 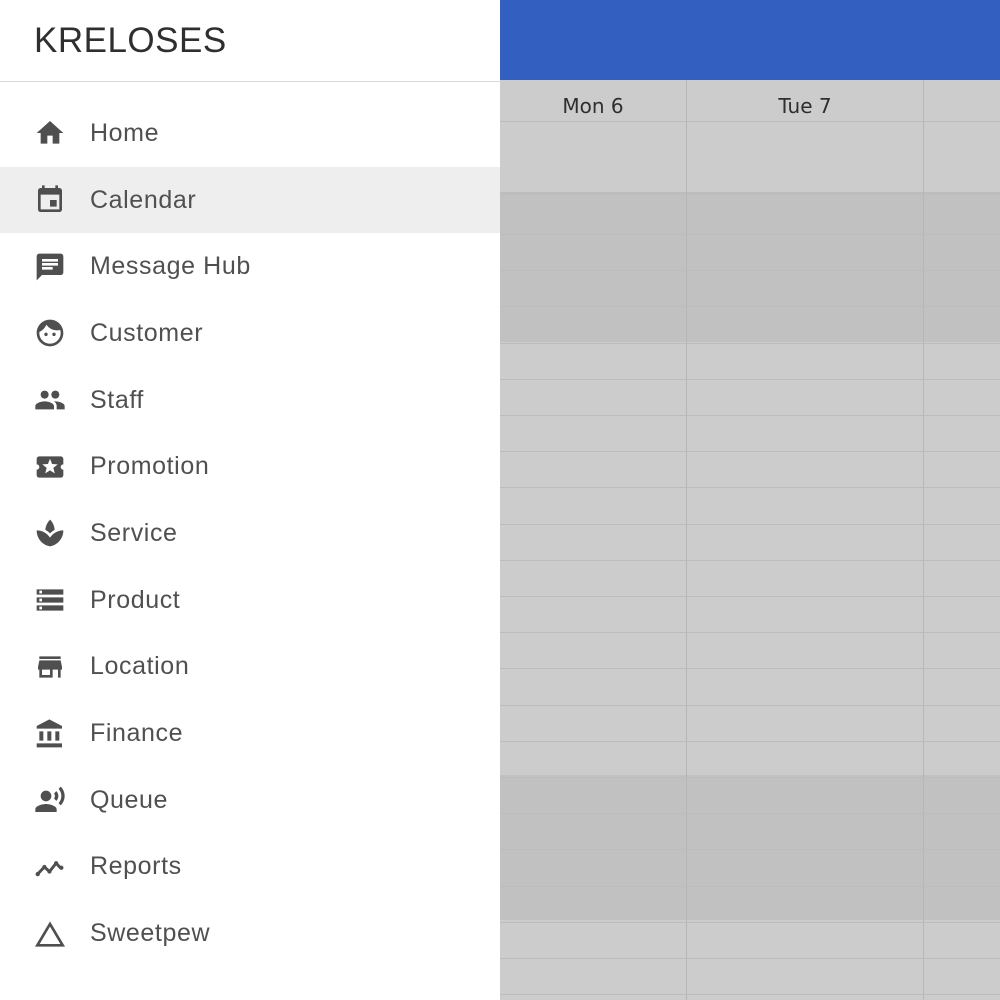 I want to click on all-day-divider, so click(x=750, y=193).